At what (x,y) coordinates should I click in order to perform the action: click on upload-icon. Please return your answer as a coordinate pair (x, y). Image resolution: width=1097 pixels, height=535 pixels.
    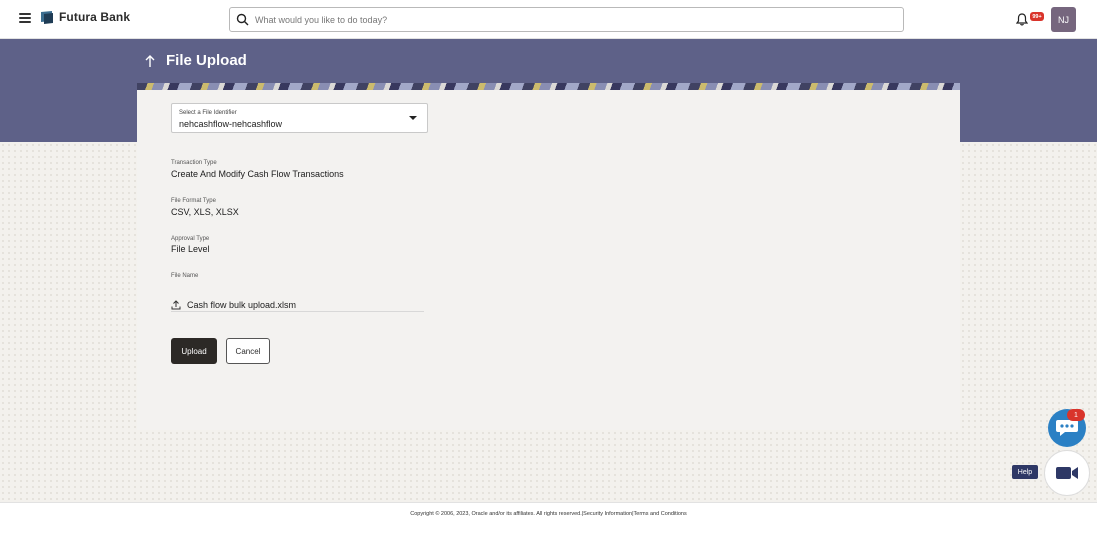
    Looking at the image, I should click on (176, 304).